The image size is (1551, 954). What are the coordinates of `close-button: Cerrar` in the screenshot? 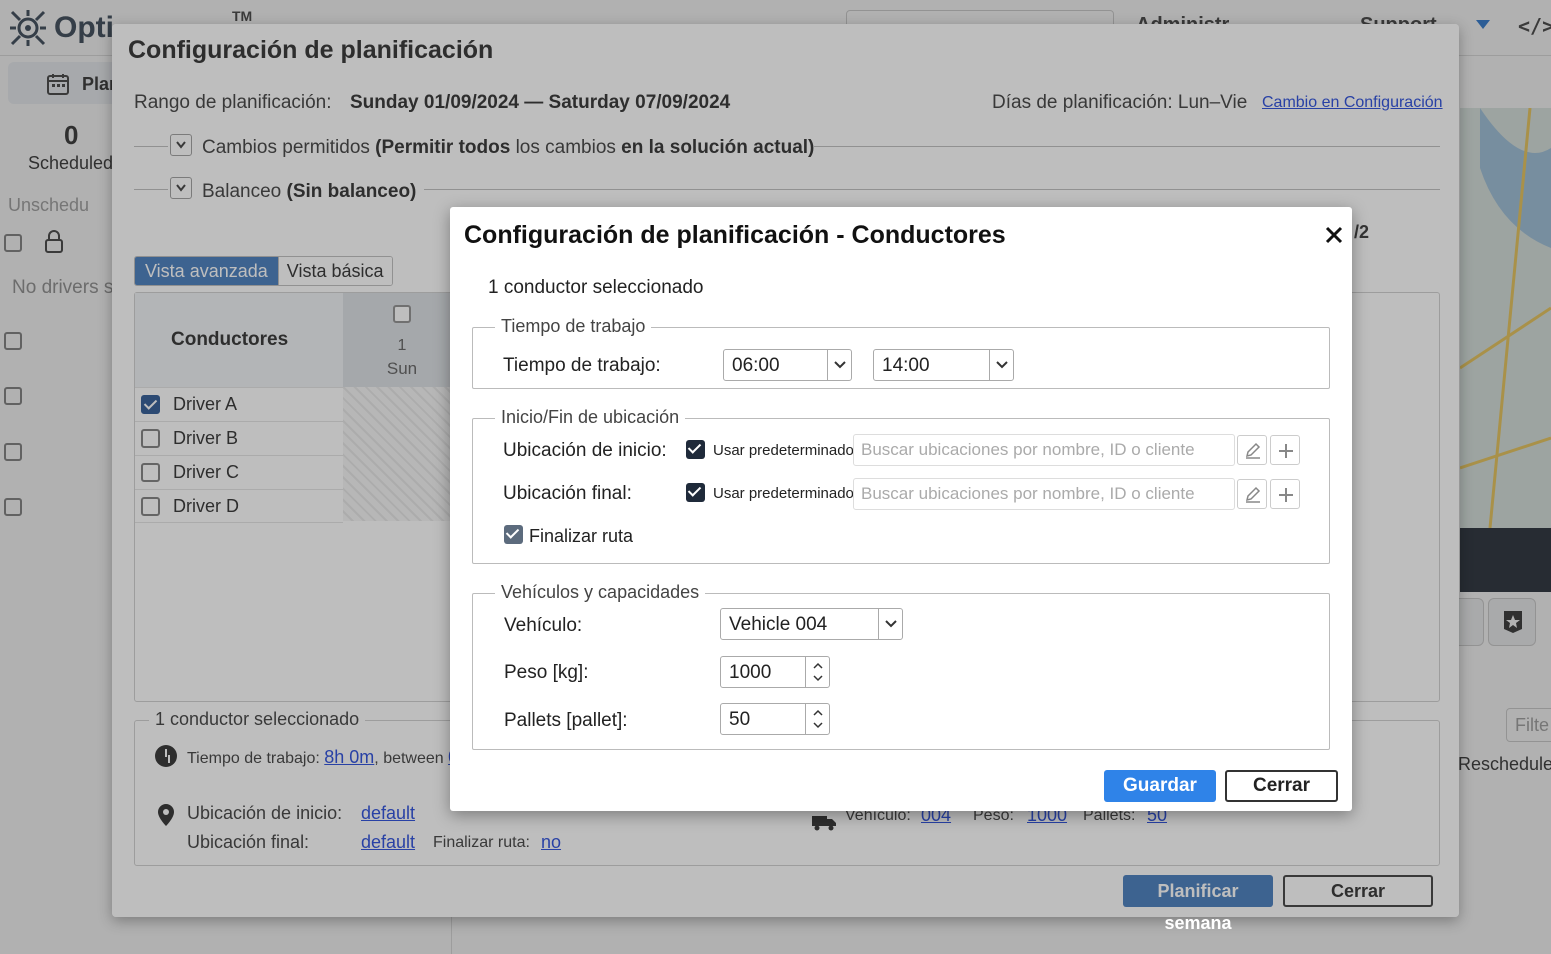 It's located at (1281, 786).